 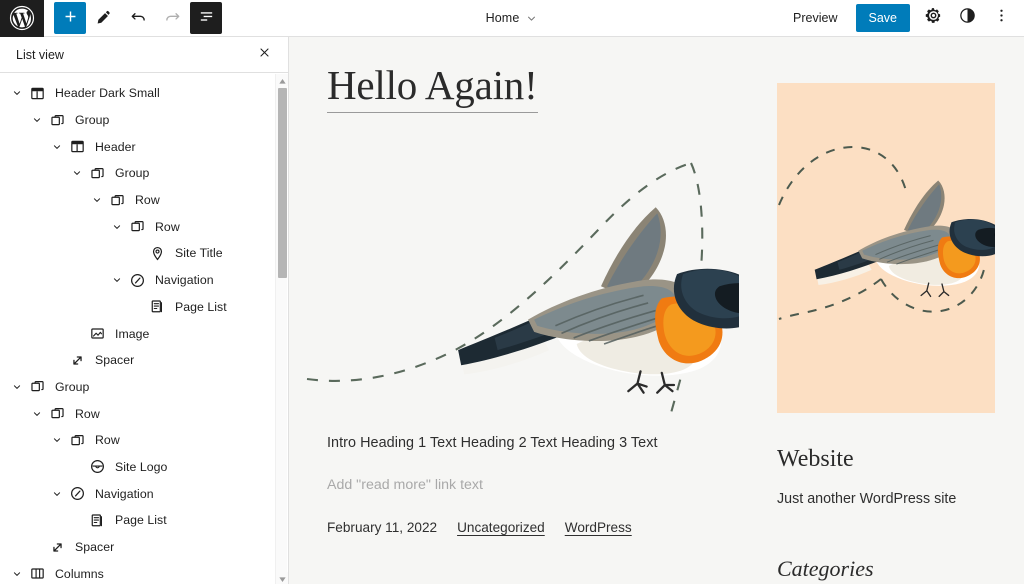 I want to click on block-tree-item-label: Header Dark Small, so click(x=107, y=93).